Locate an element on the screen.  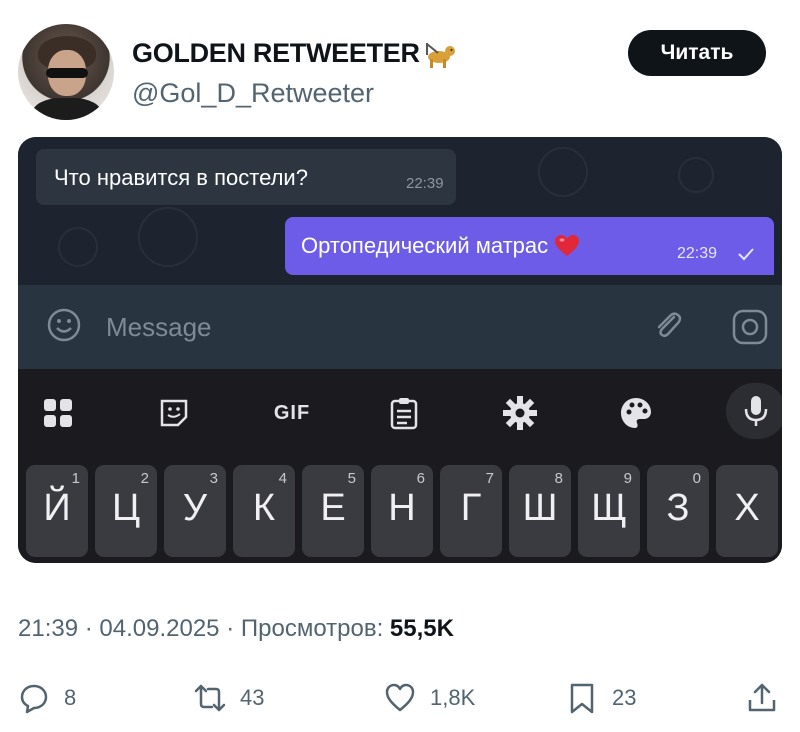
outgoing-message-bubble: Ортопедический матрас 22:39 is located at coordinates (529, 246).